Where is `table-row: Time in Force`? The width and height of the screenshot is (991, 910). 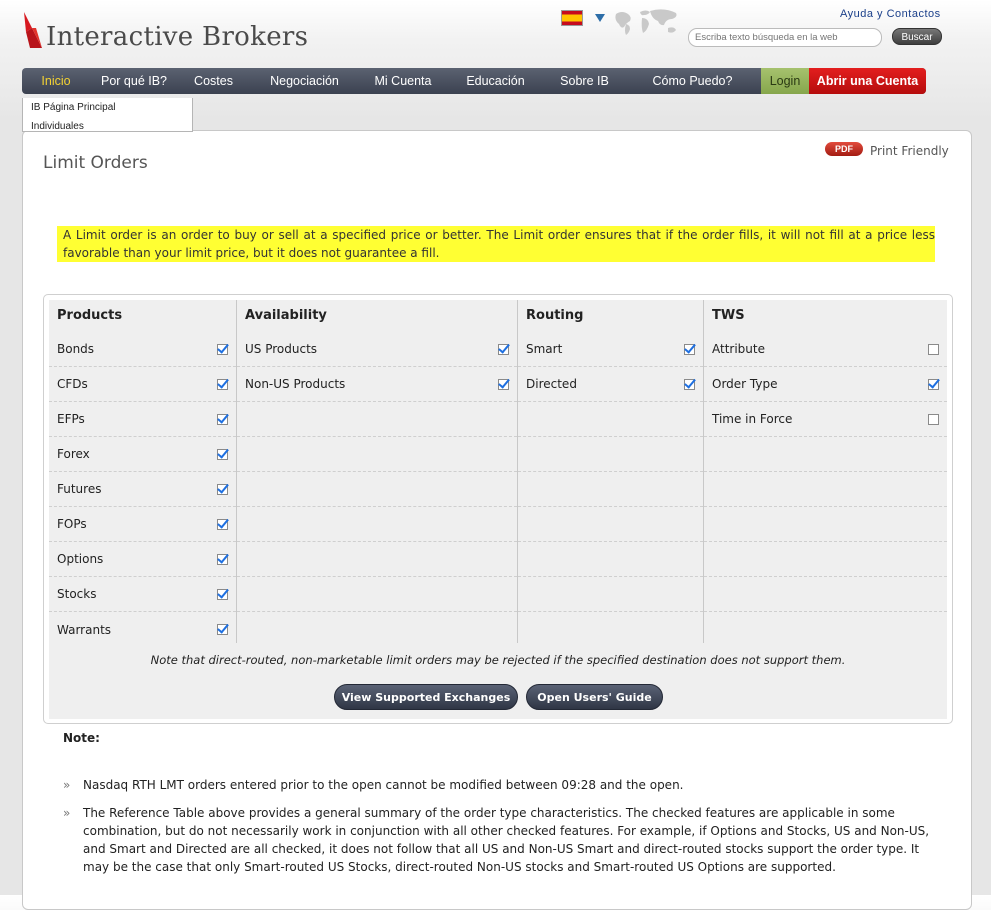
table-row: Time in Force is located at coordinates (825, 419).